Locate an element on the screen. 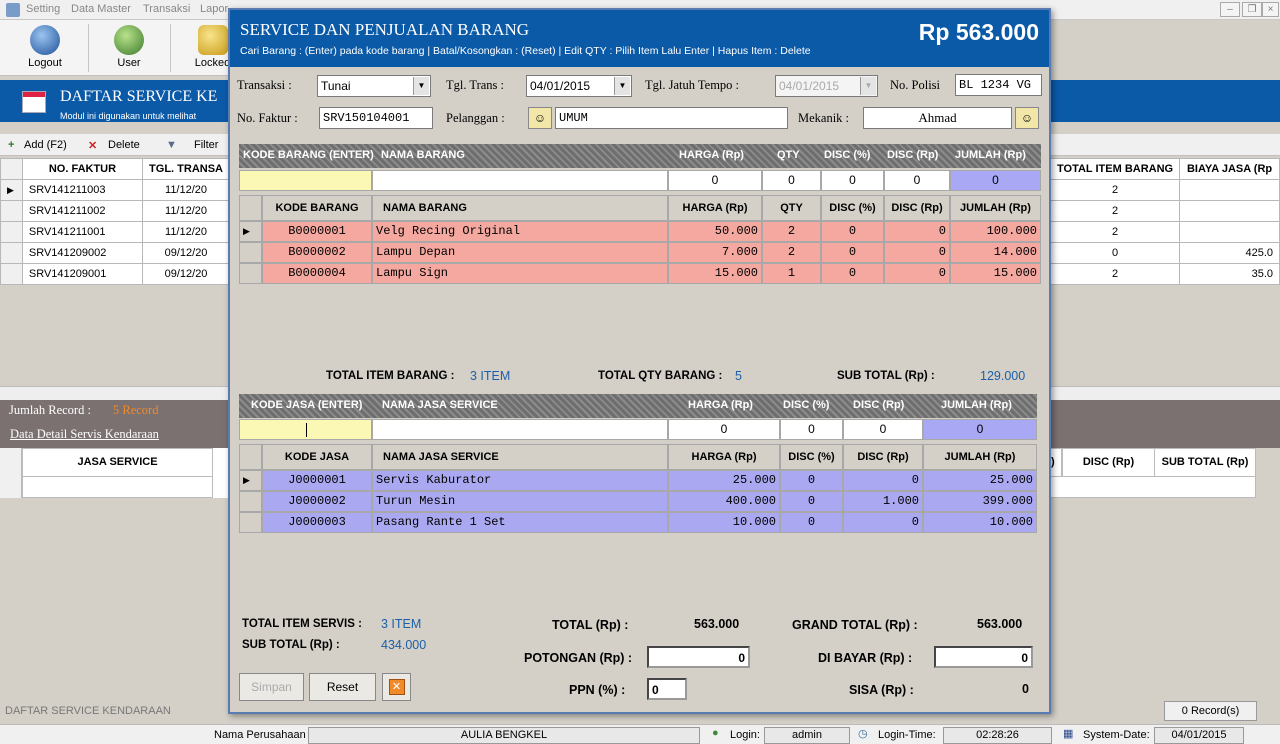  nama-barang-input is located at coordinates (520, 180).